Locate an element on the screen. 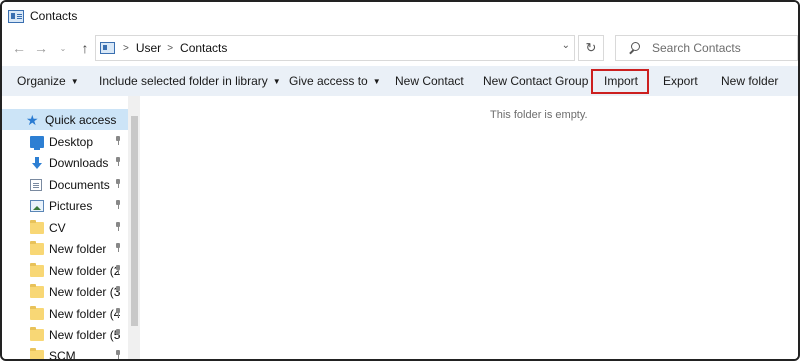 Image resolution: width=800 pixels, height=361 pixels. window-title: Contacts is located at coordinates (54, 16).